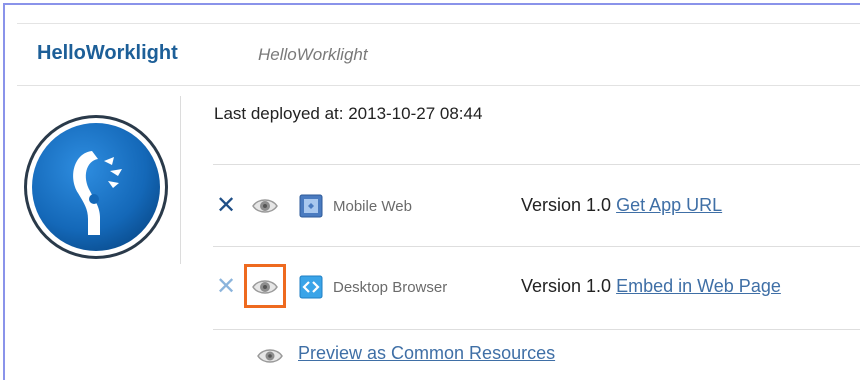 The width and height of the screenshot is (860, 380). I want to click on preview-common-resources-link: Preview as Common Resources, so click(426, 353).